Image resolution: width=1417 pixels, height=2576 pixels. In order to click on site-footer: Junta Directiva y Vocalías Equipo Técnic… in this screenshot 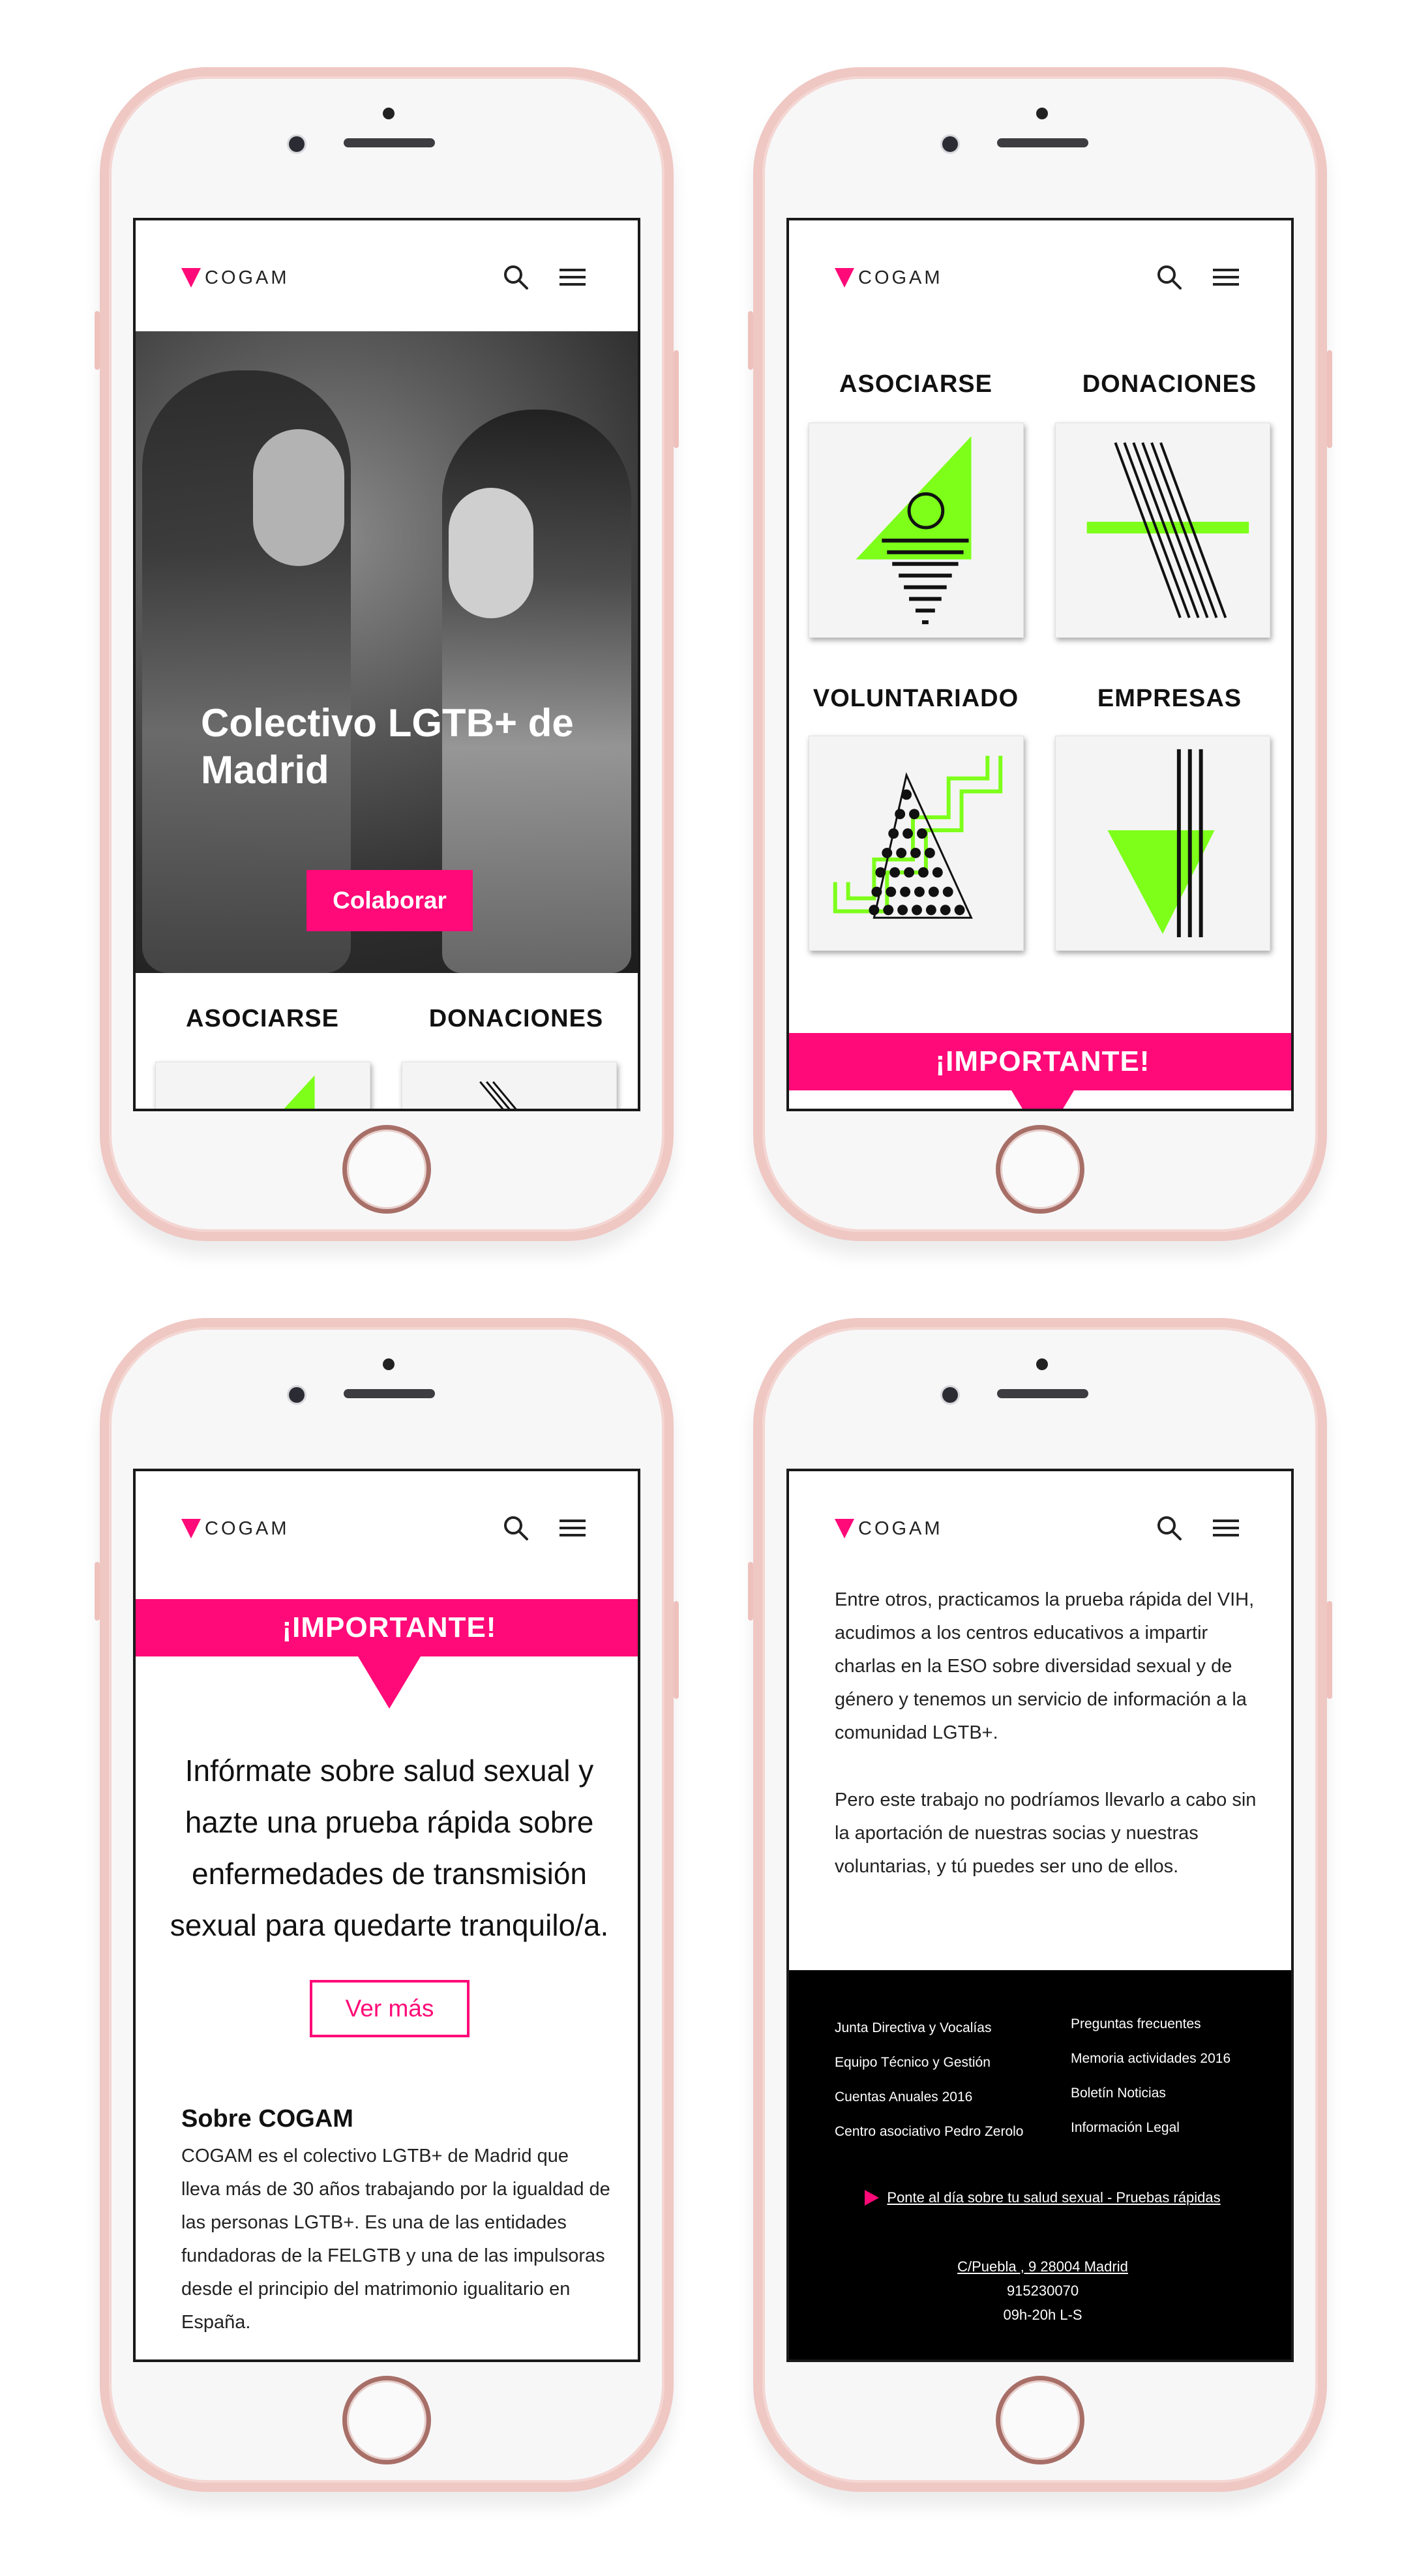, I will do `click(1040, 2164)`.